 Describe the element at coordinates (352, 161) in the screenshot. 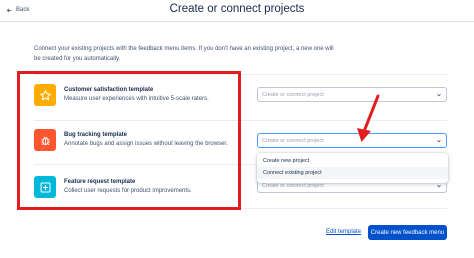

I see `option-create-new-project: Create new project` at that location.